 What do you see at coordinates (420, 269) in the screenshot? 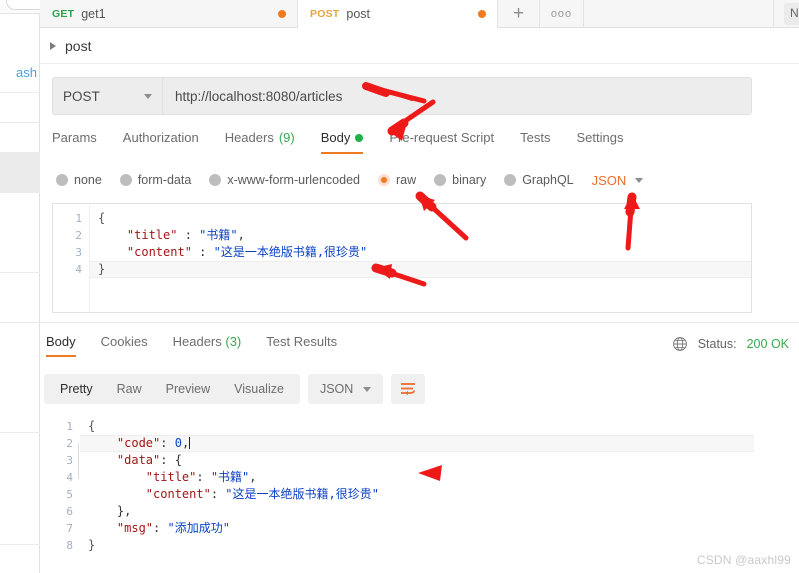
I see `code-line-active: }` at bounding box center [420, 269].